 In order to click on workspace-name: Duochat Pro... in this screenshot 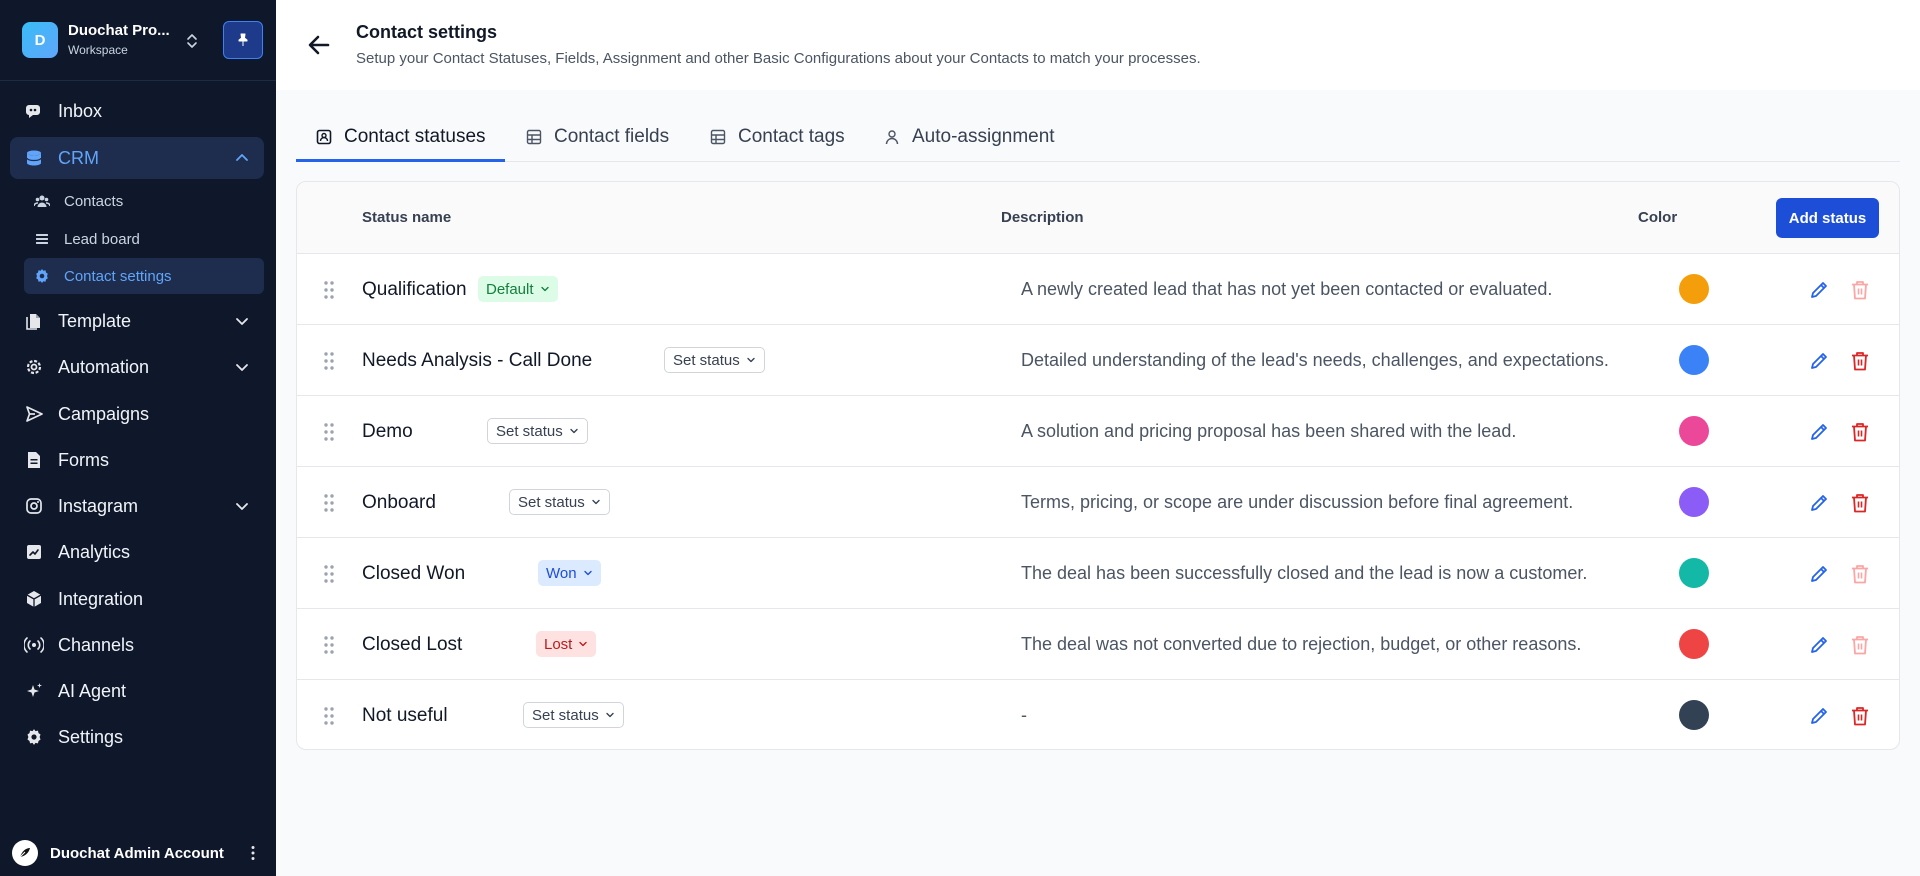, I will do `click(119, 30)`.